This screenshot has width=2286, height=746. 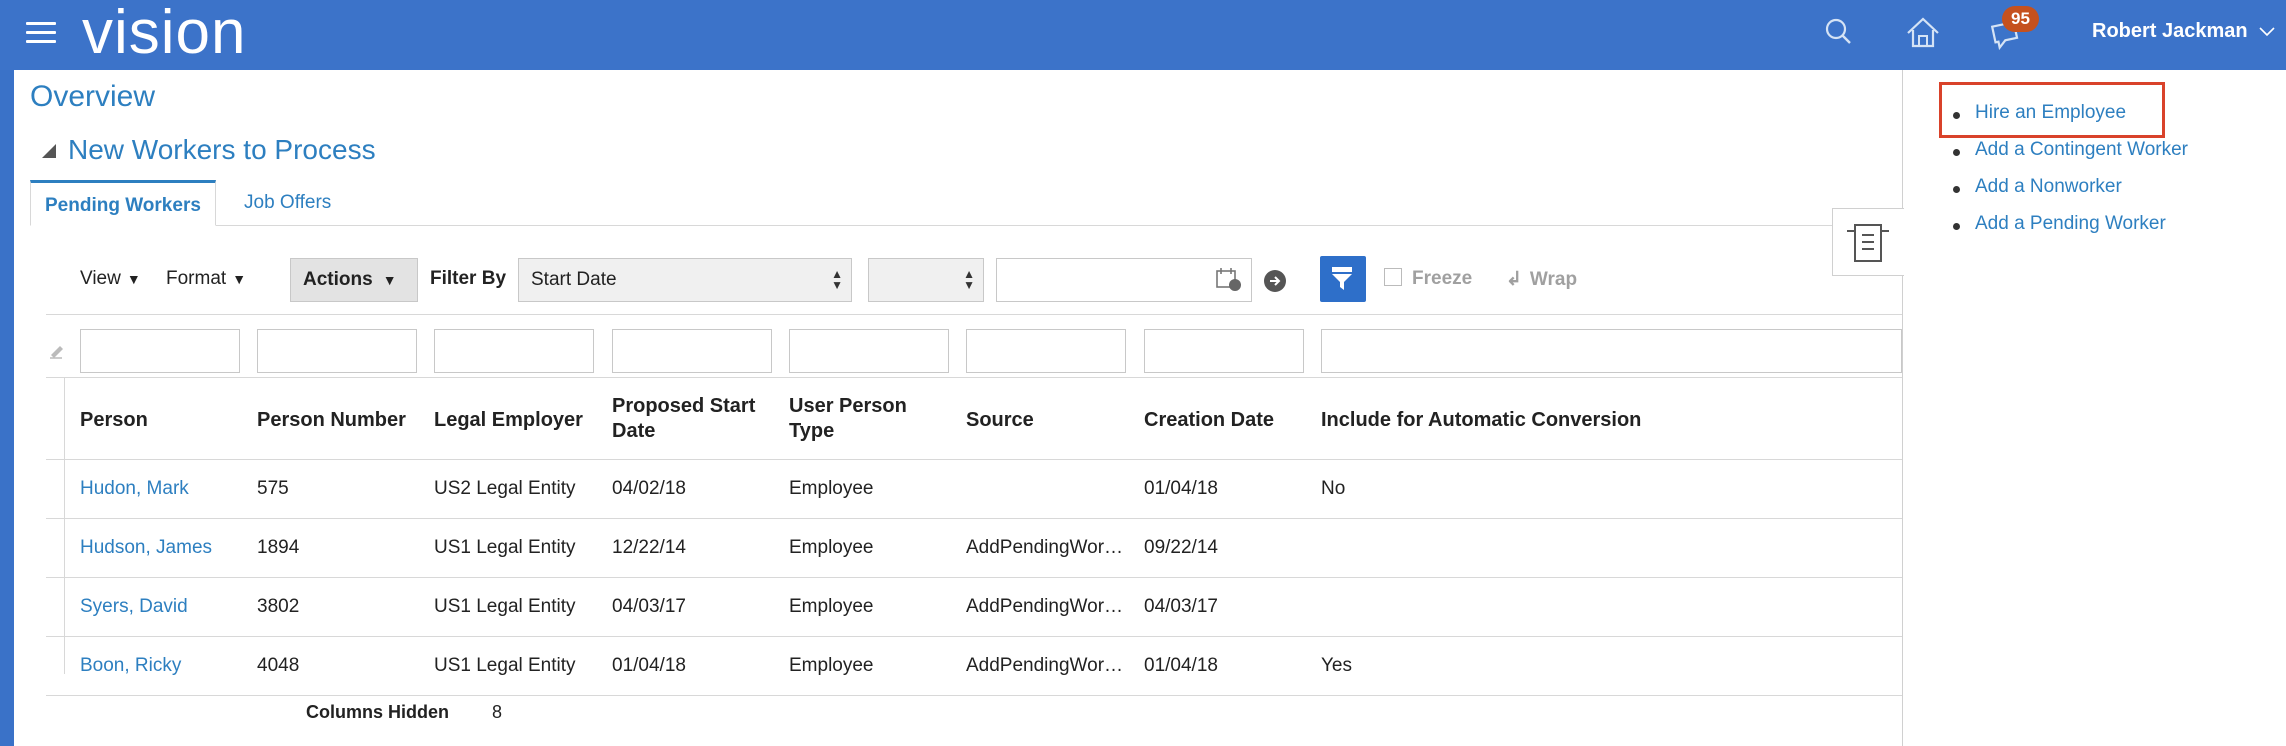 What do you see at coordinates (287, 203) in the screenshot?
I see `tab-job-offers: Job Offers` at bounding box center [287, 203].